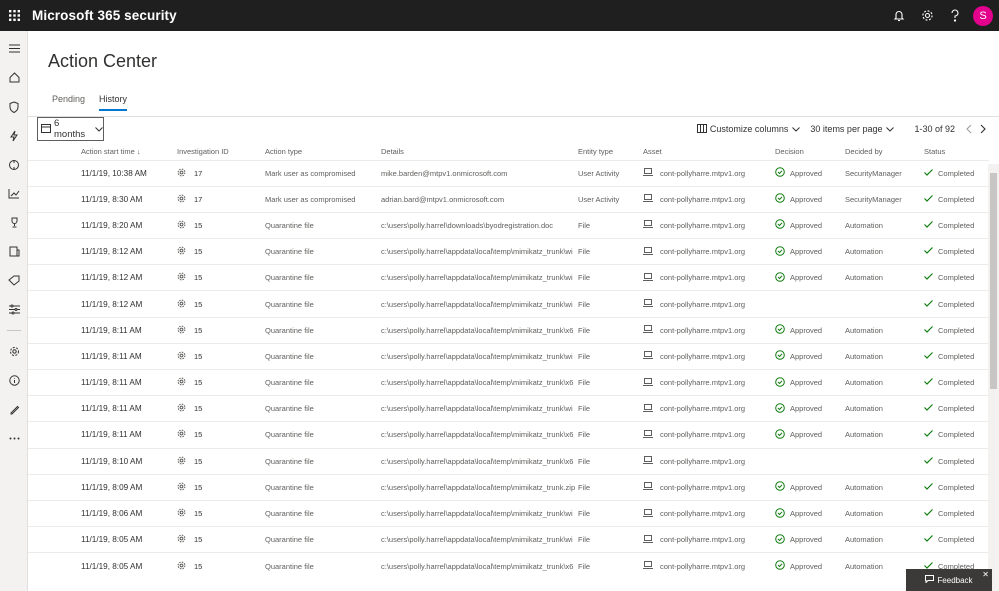  Describe the element at coordinates (810, 152) in the screenshot. I see `column-header-decision: Decision` at that location.